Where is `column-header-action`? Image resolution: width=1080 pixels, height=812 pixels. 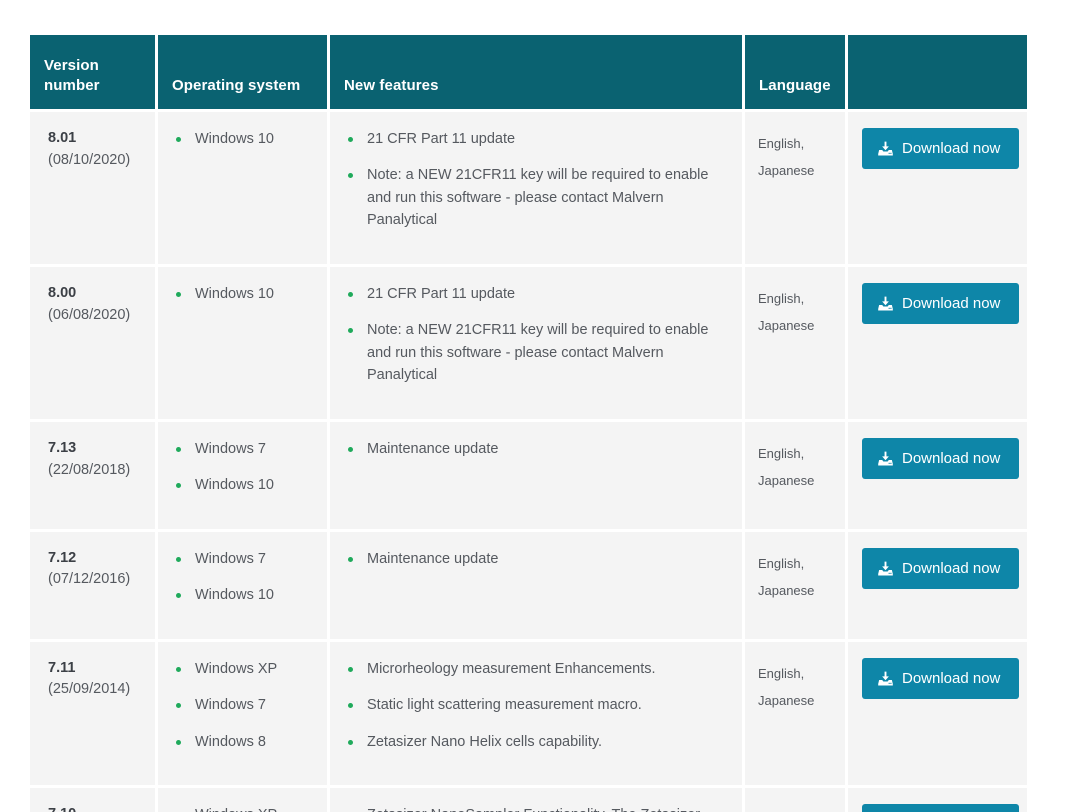
column-header-action is located at coordinates (937, 72).